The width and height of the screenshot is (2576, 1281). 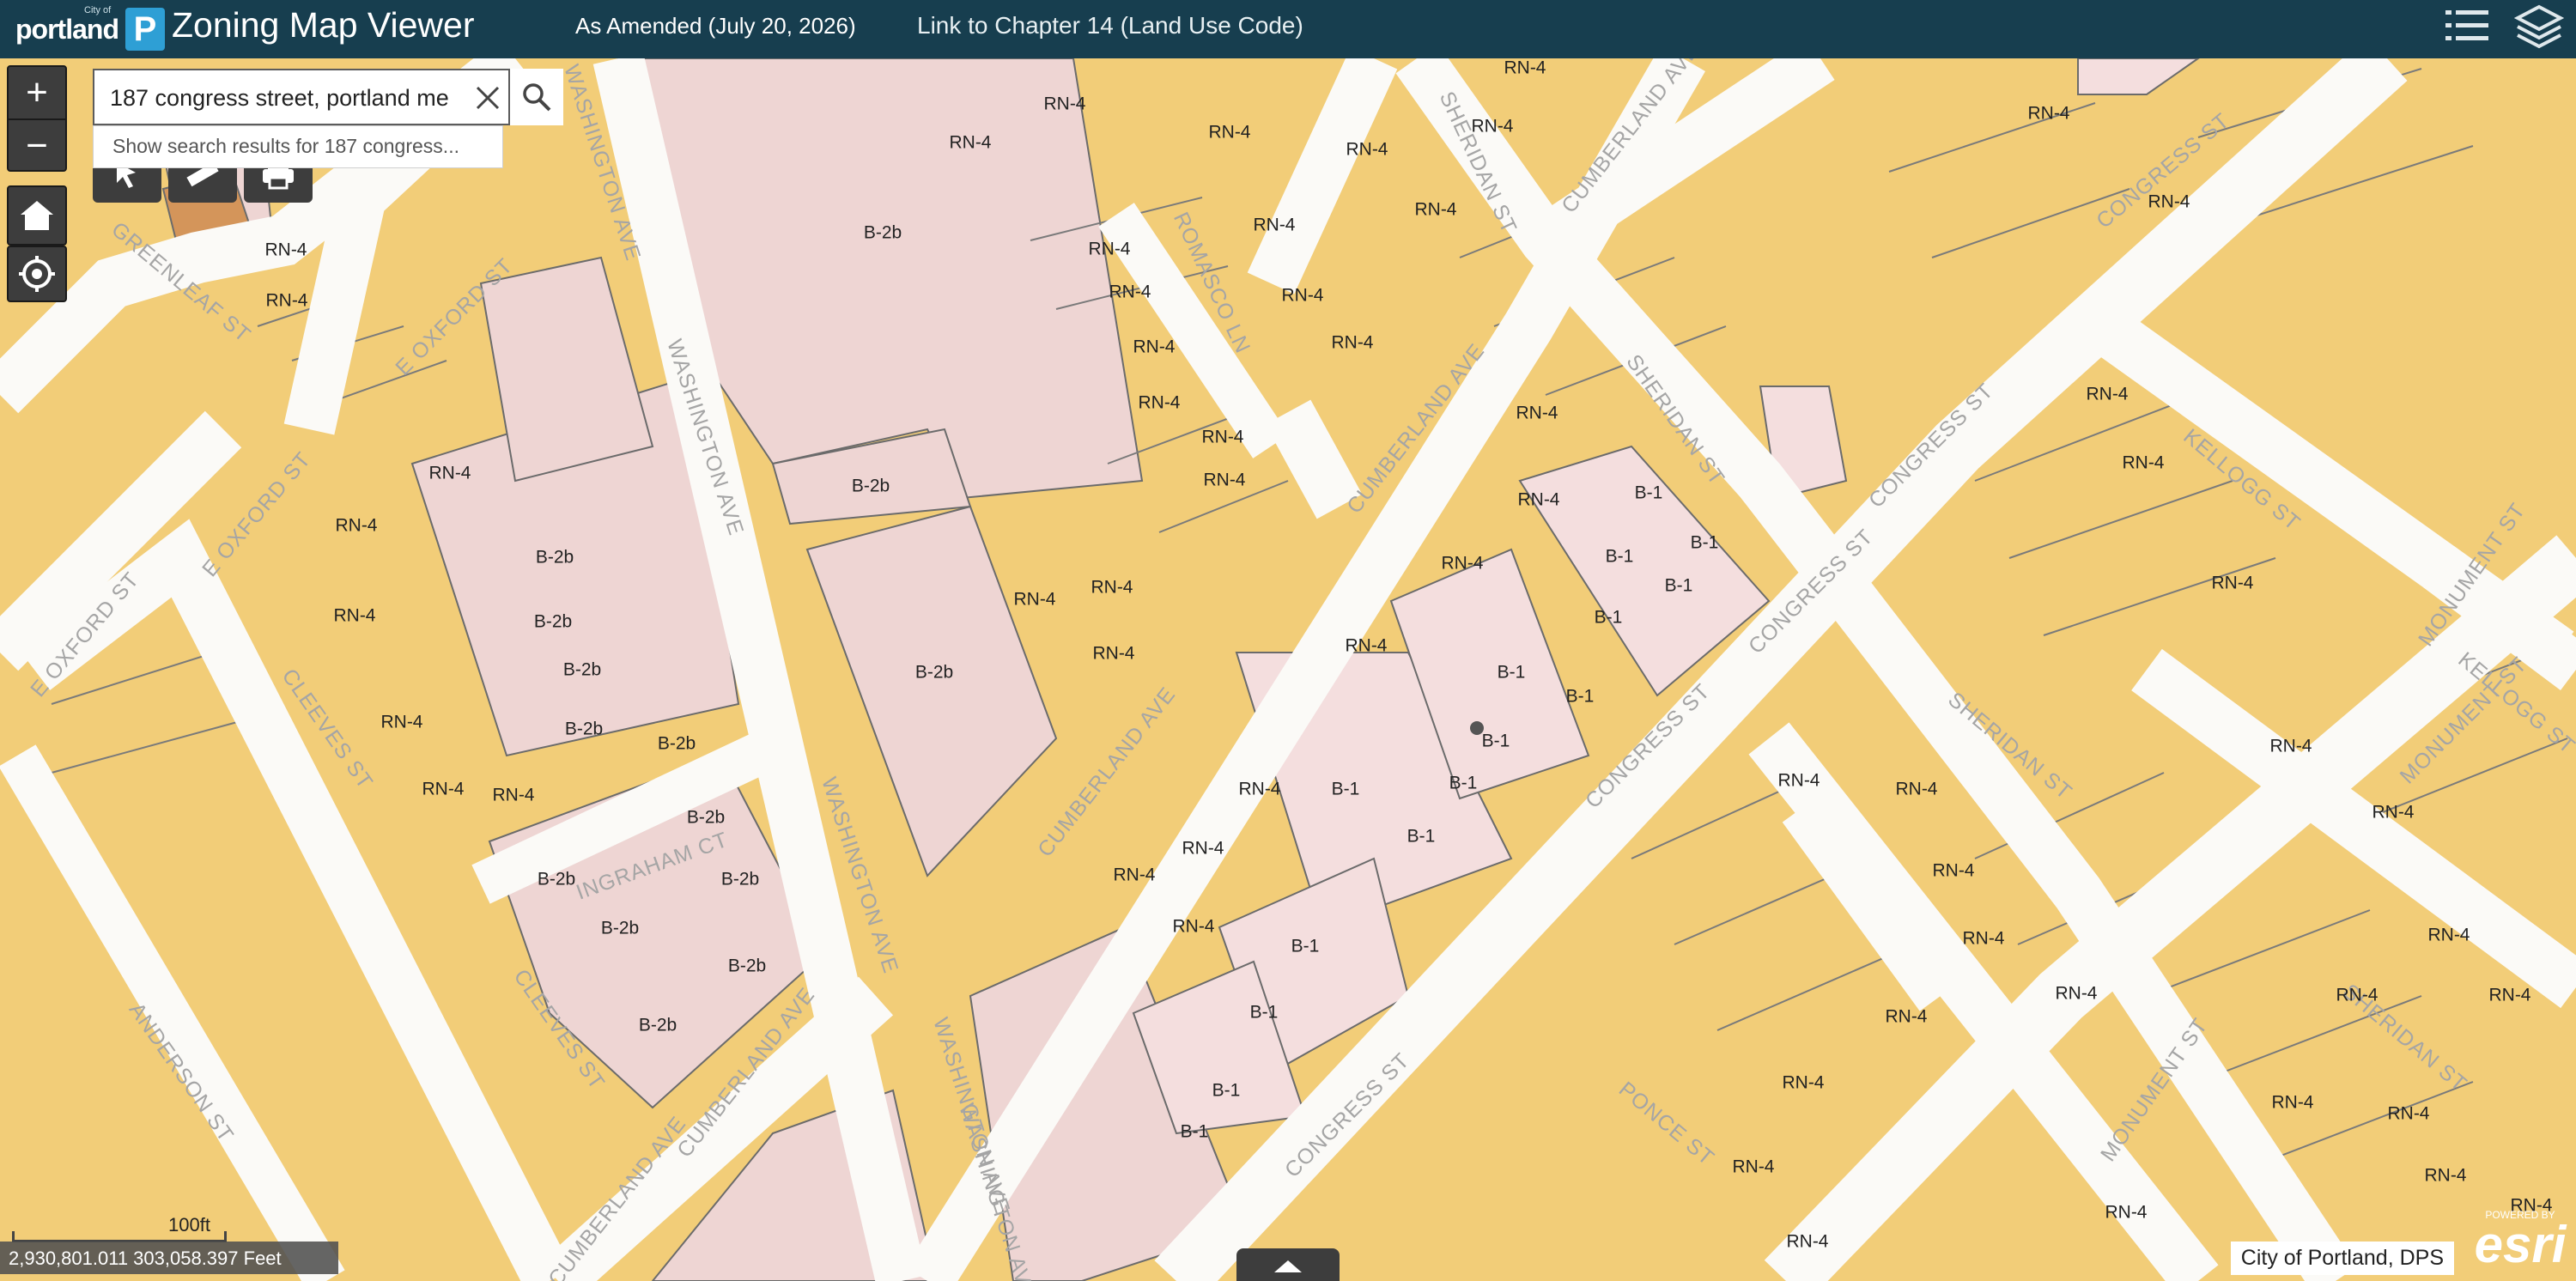 I want to click on home-button, so click(x=37, y=215).